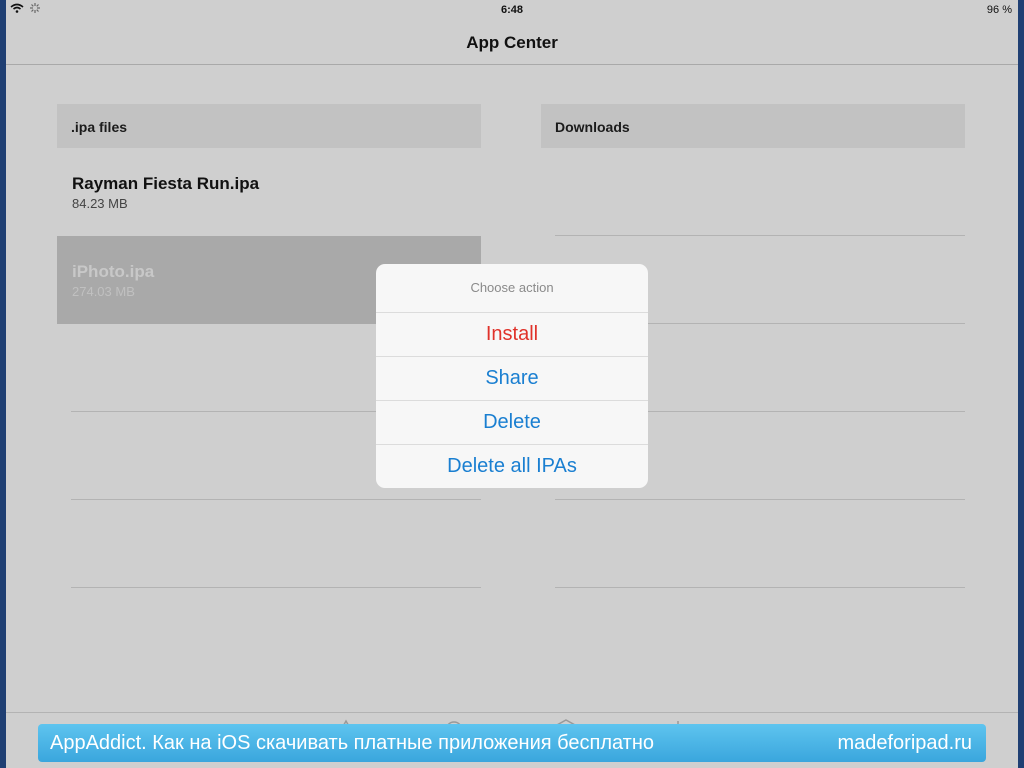  I want to click on ipa-files-header-label: .ipa files, so click(99, 127).